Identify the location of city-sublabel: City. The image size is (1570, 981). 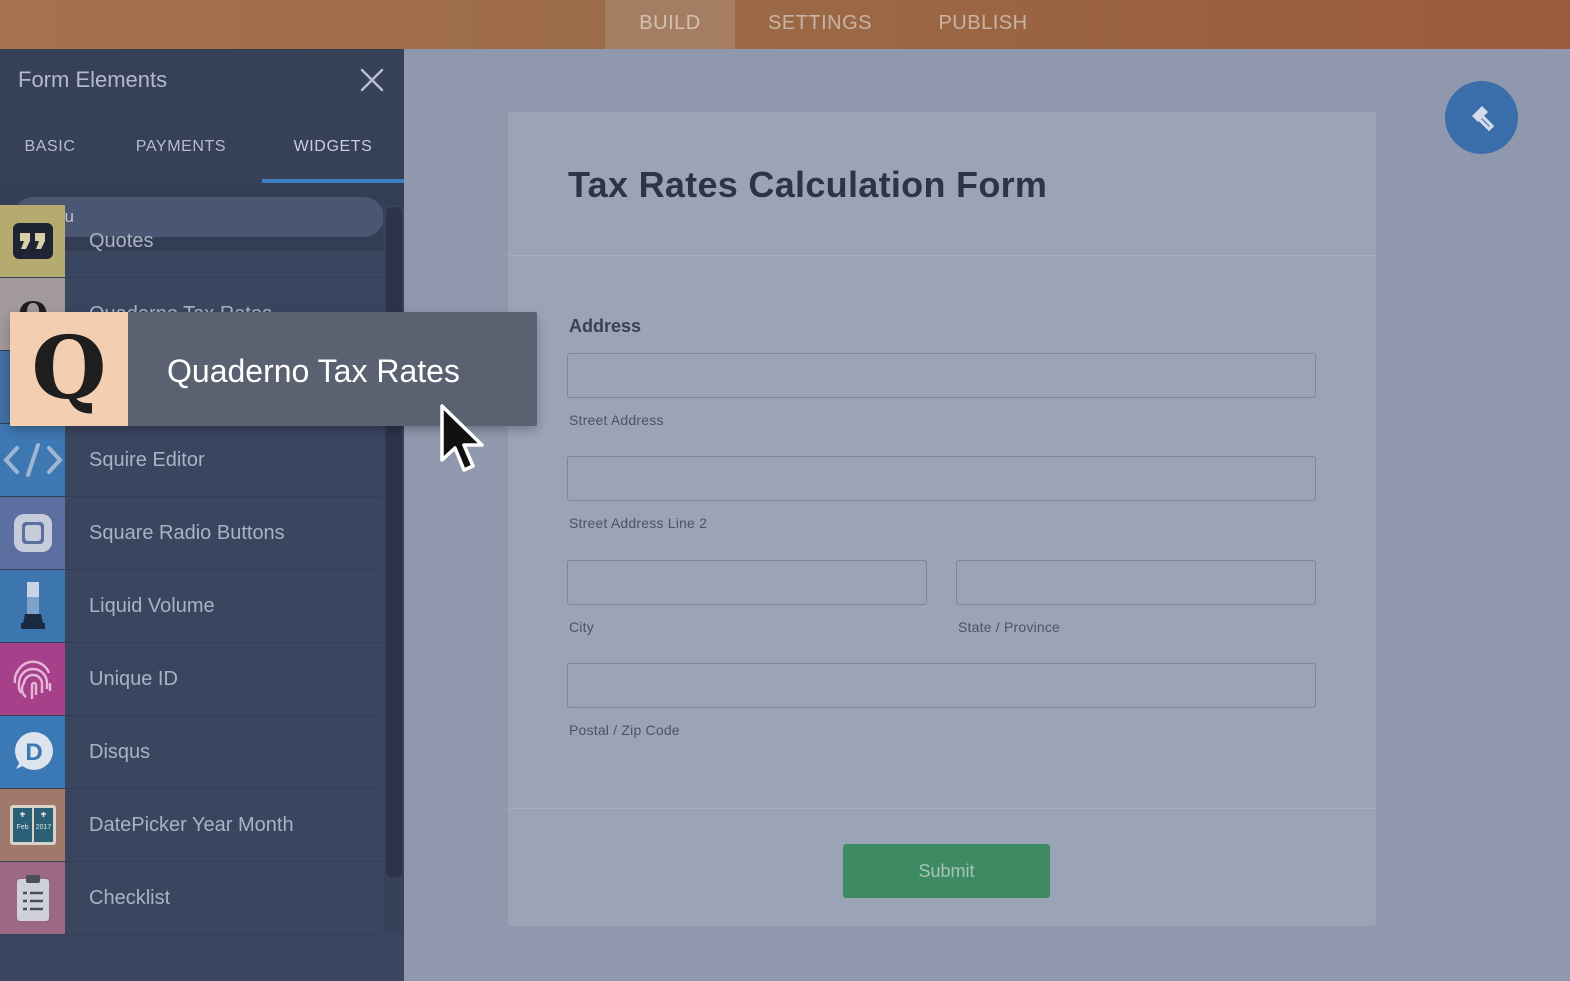
(581, 627).